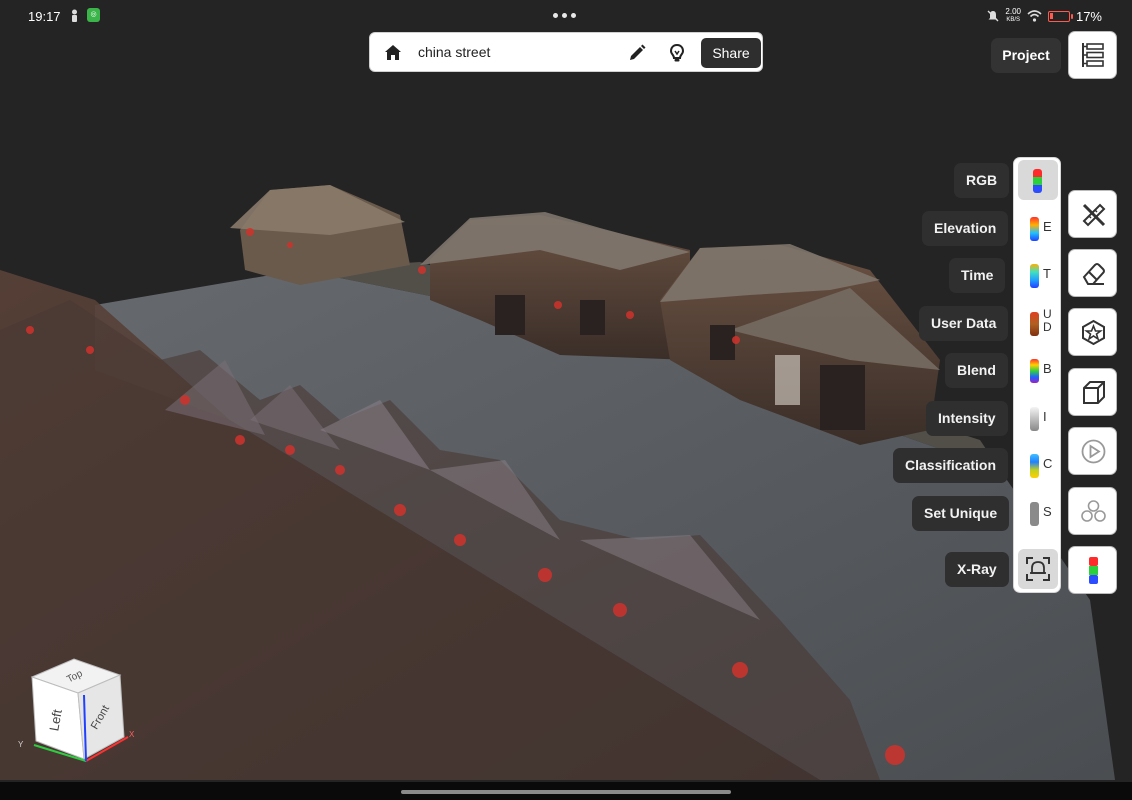  I want to click on time-swatch-icon, so click(1034, 276).